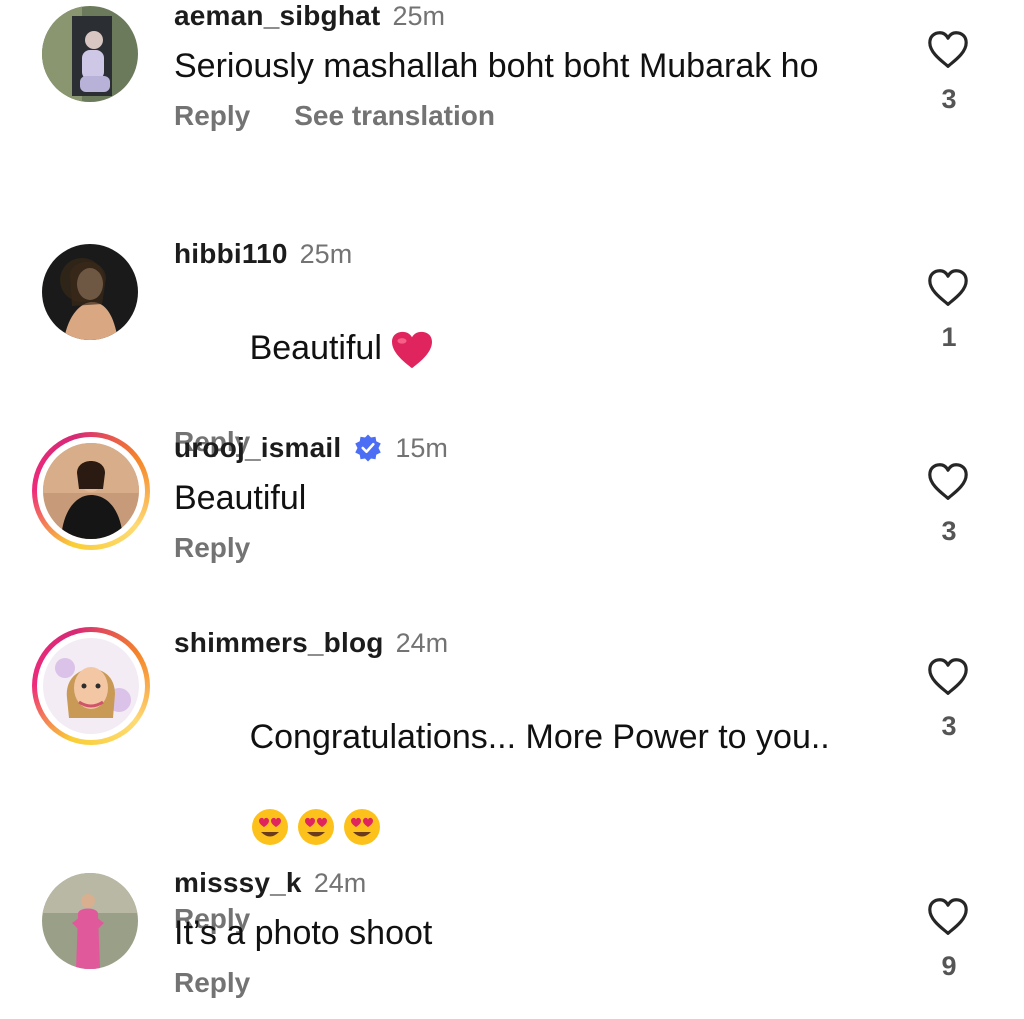  I want to click on username: urooj_ismail, so click(257, 448).